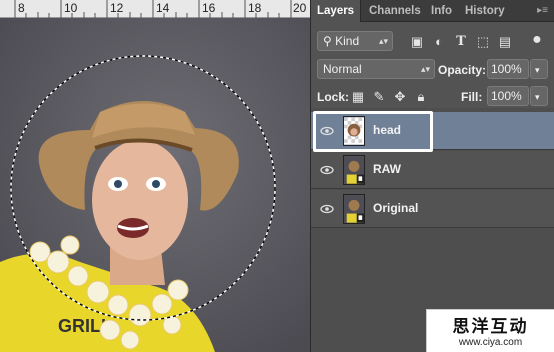 This screenshot has width=554, height=352. I want to click on fill-dropdown-button: ▾, so click(539, 96).